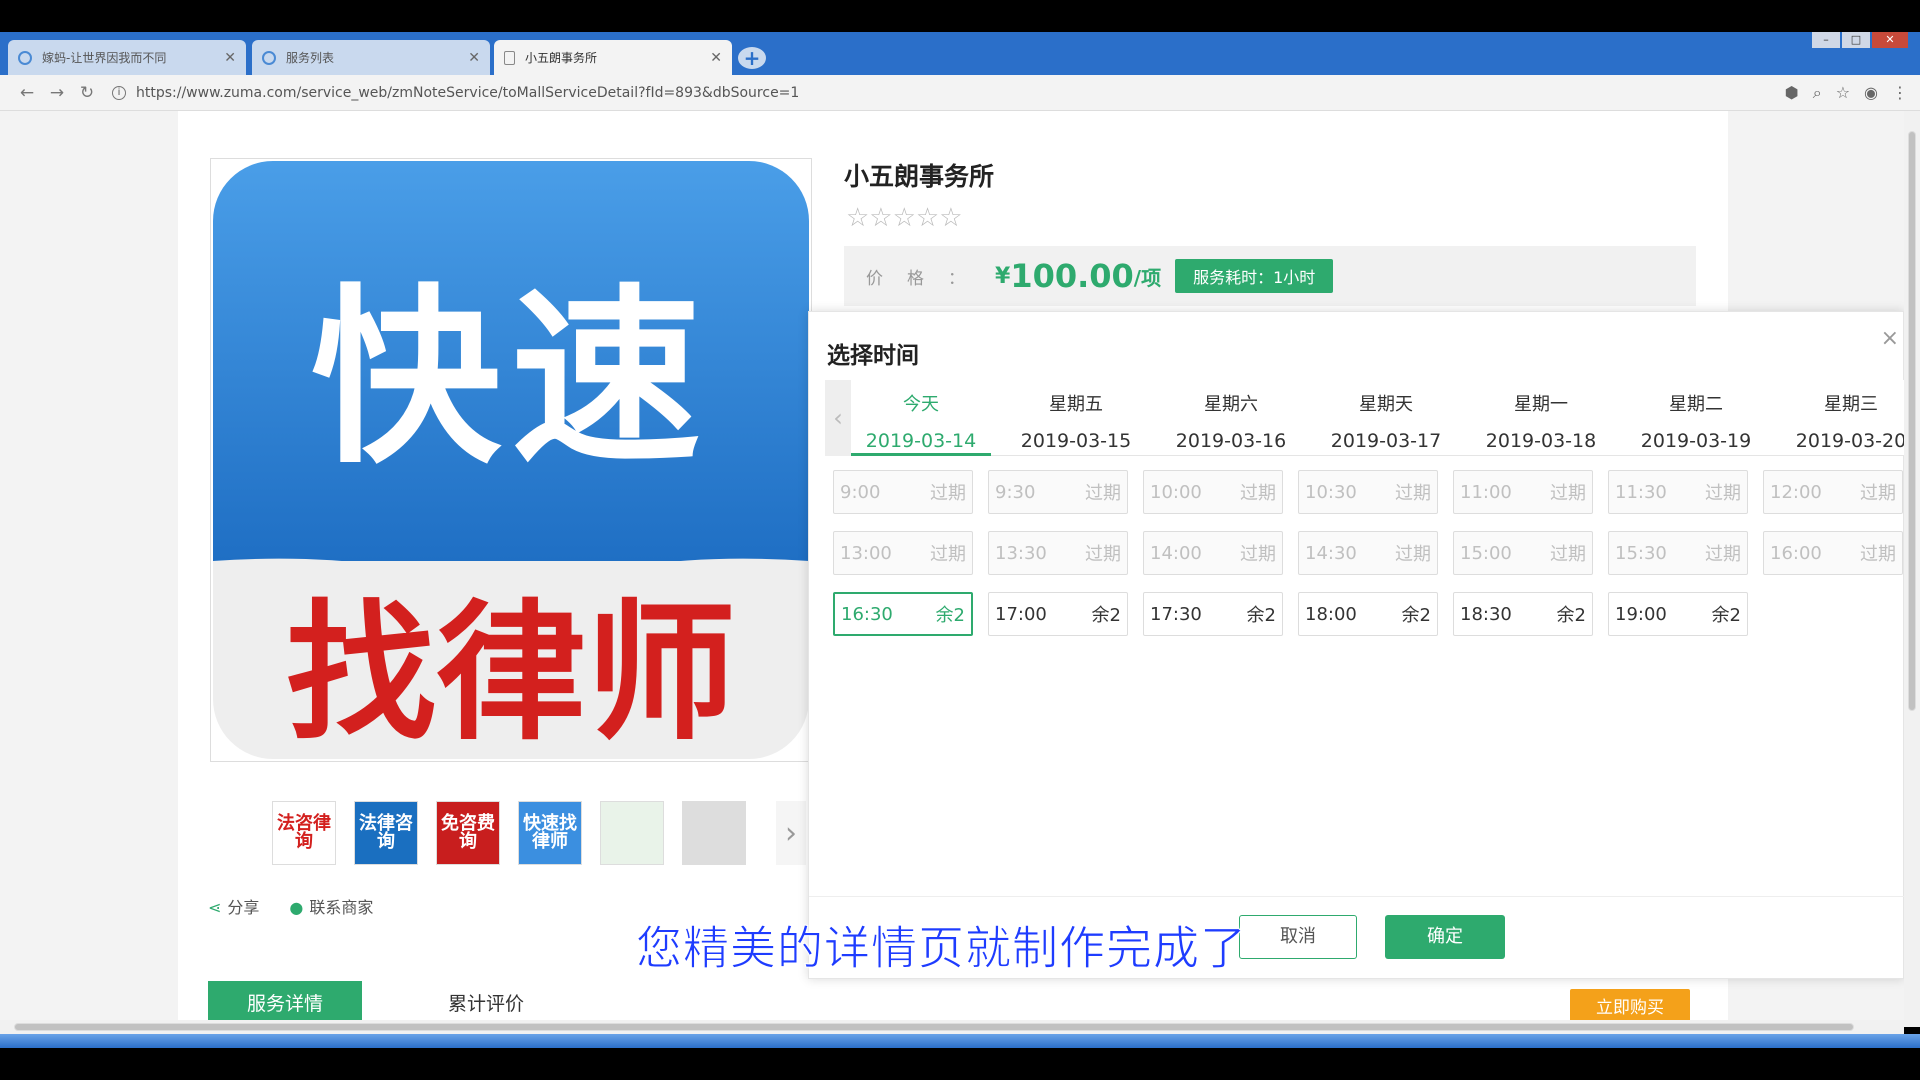 The height and width of the screenshot is (1080, 1920). What do you see at coordinates (1386, 441) in the screenshot?
I see `day-date: 2019-03-17` at bounding box center [1386, 441].